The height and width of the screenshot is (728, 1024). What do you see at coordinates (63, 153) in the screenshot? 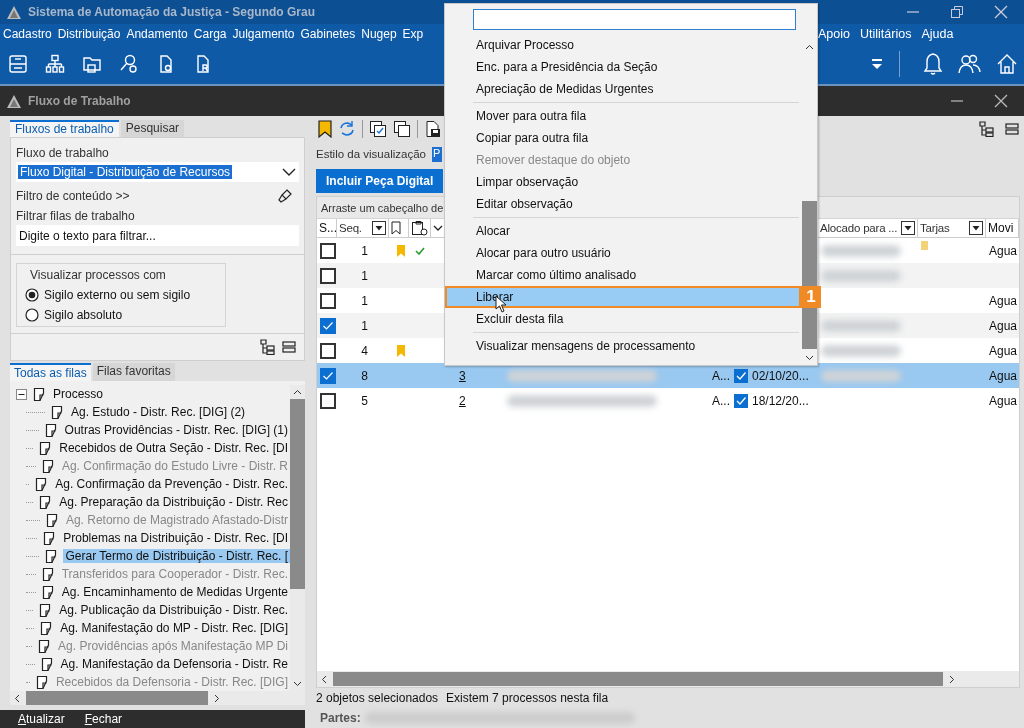
I see `field-label: Fluxo de trabalho` at bounding box center [63, 153].